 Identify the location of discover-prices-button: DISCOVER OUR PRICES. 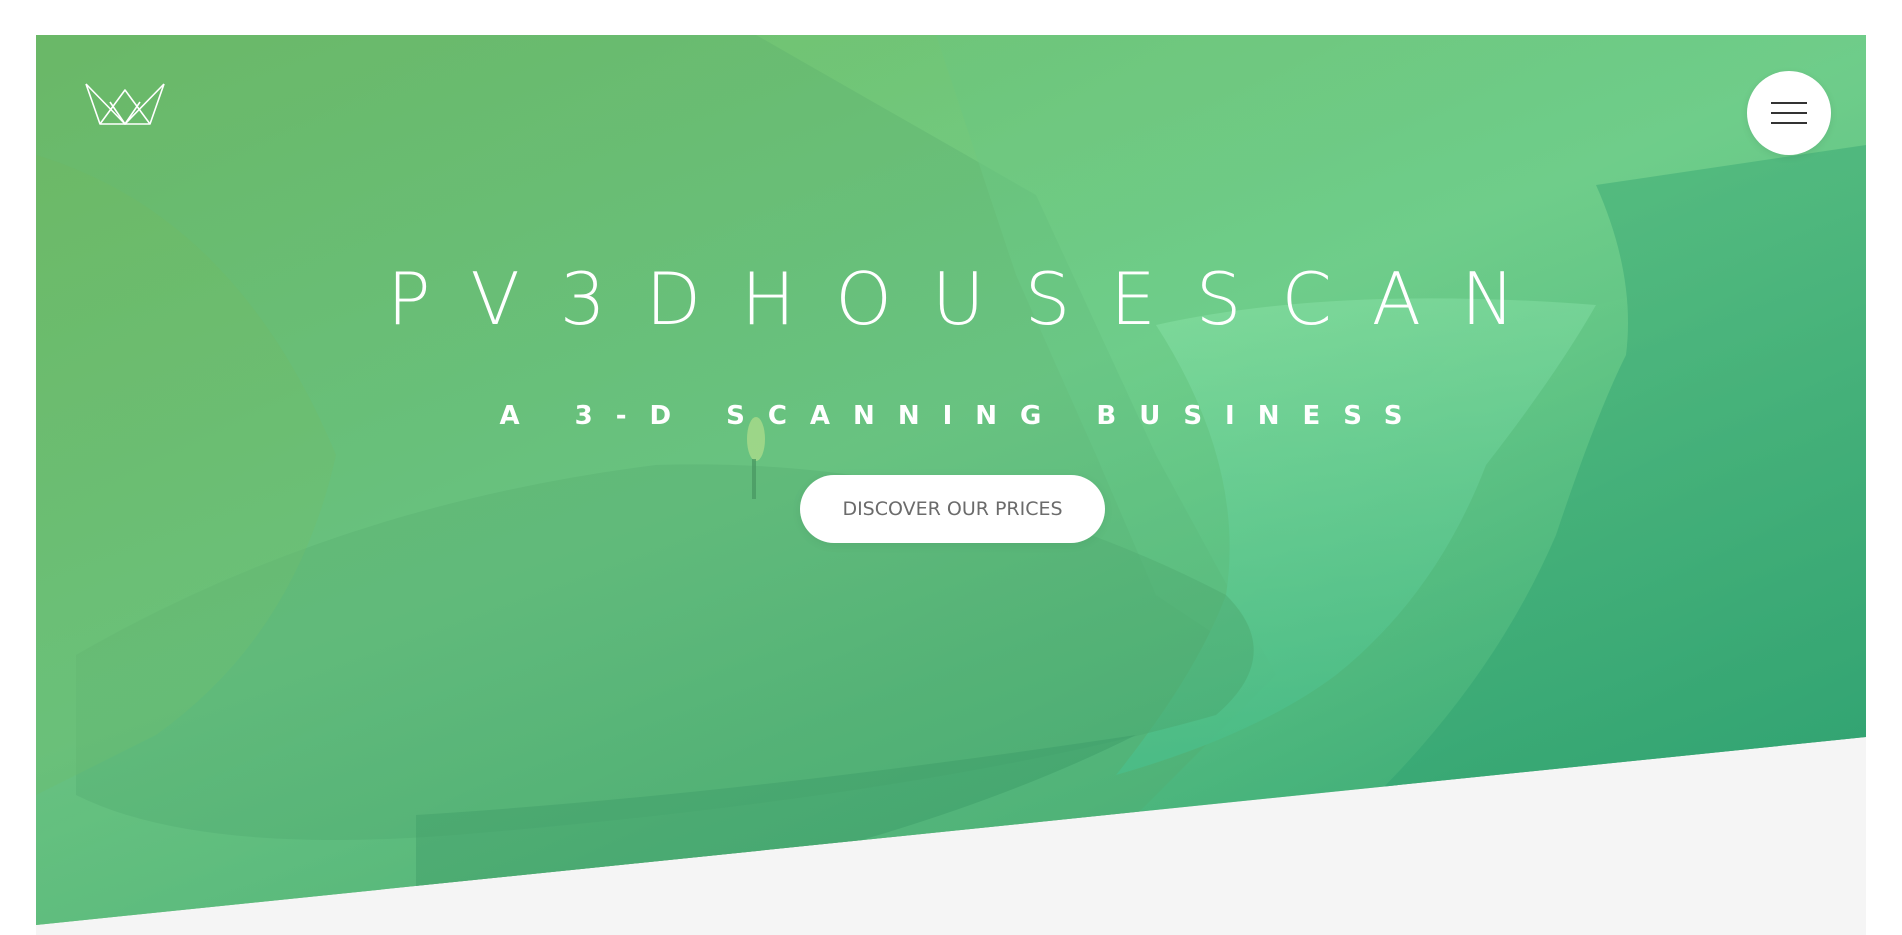
(952, 509).